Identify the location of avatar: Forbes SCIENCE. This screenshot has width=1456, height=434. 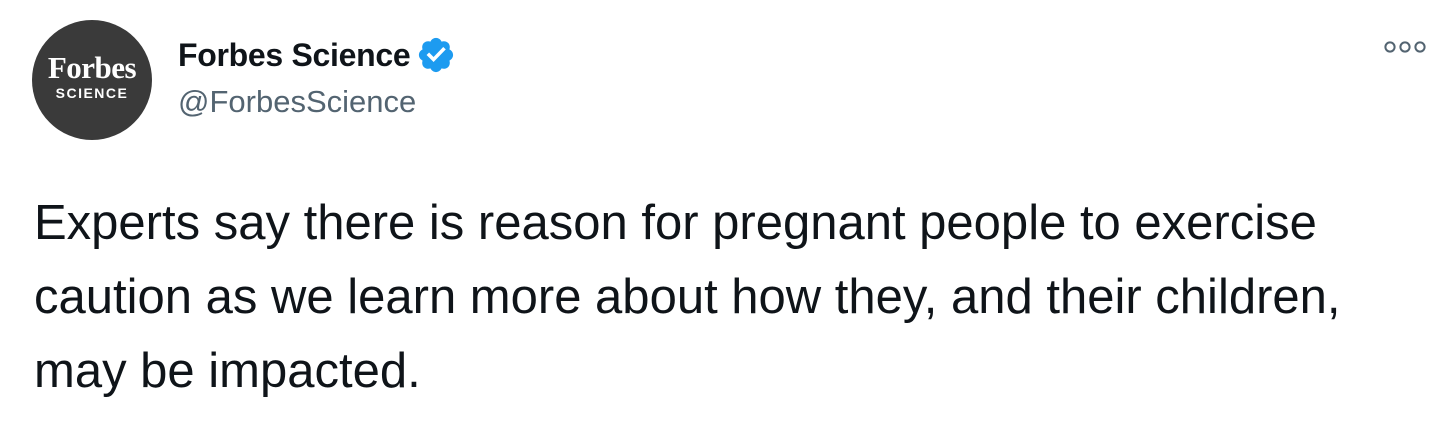
(92, 80).